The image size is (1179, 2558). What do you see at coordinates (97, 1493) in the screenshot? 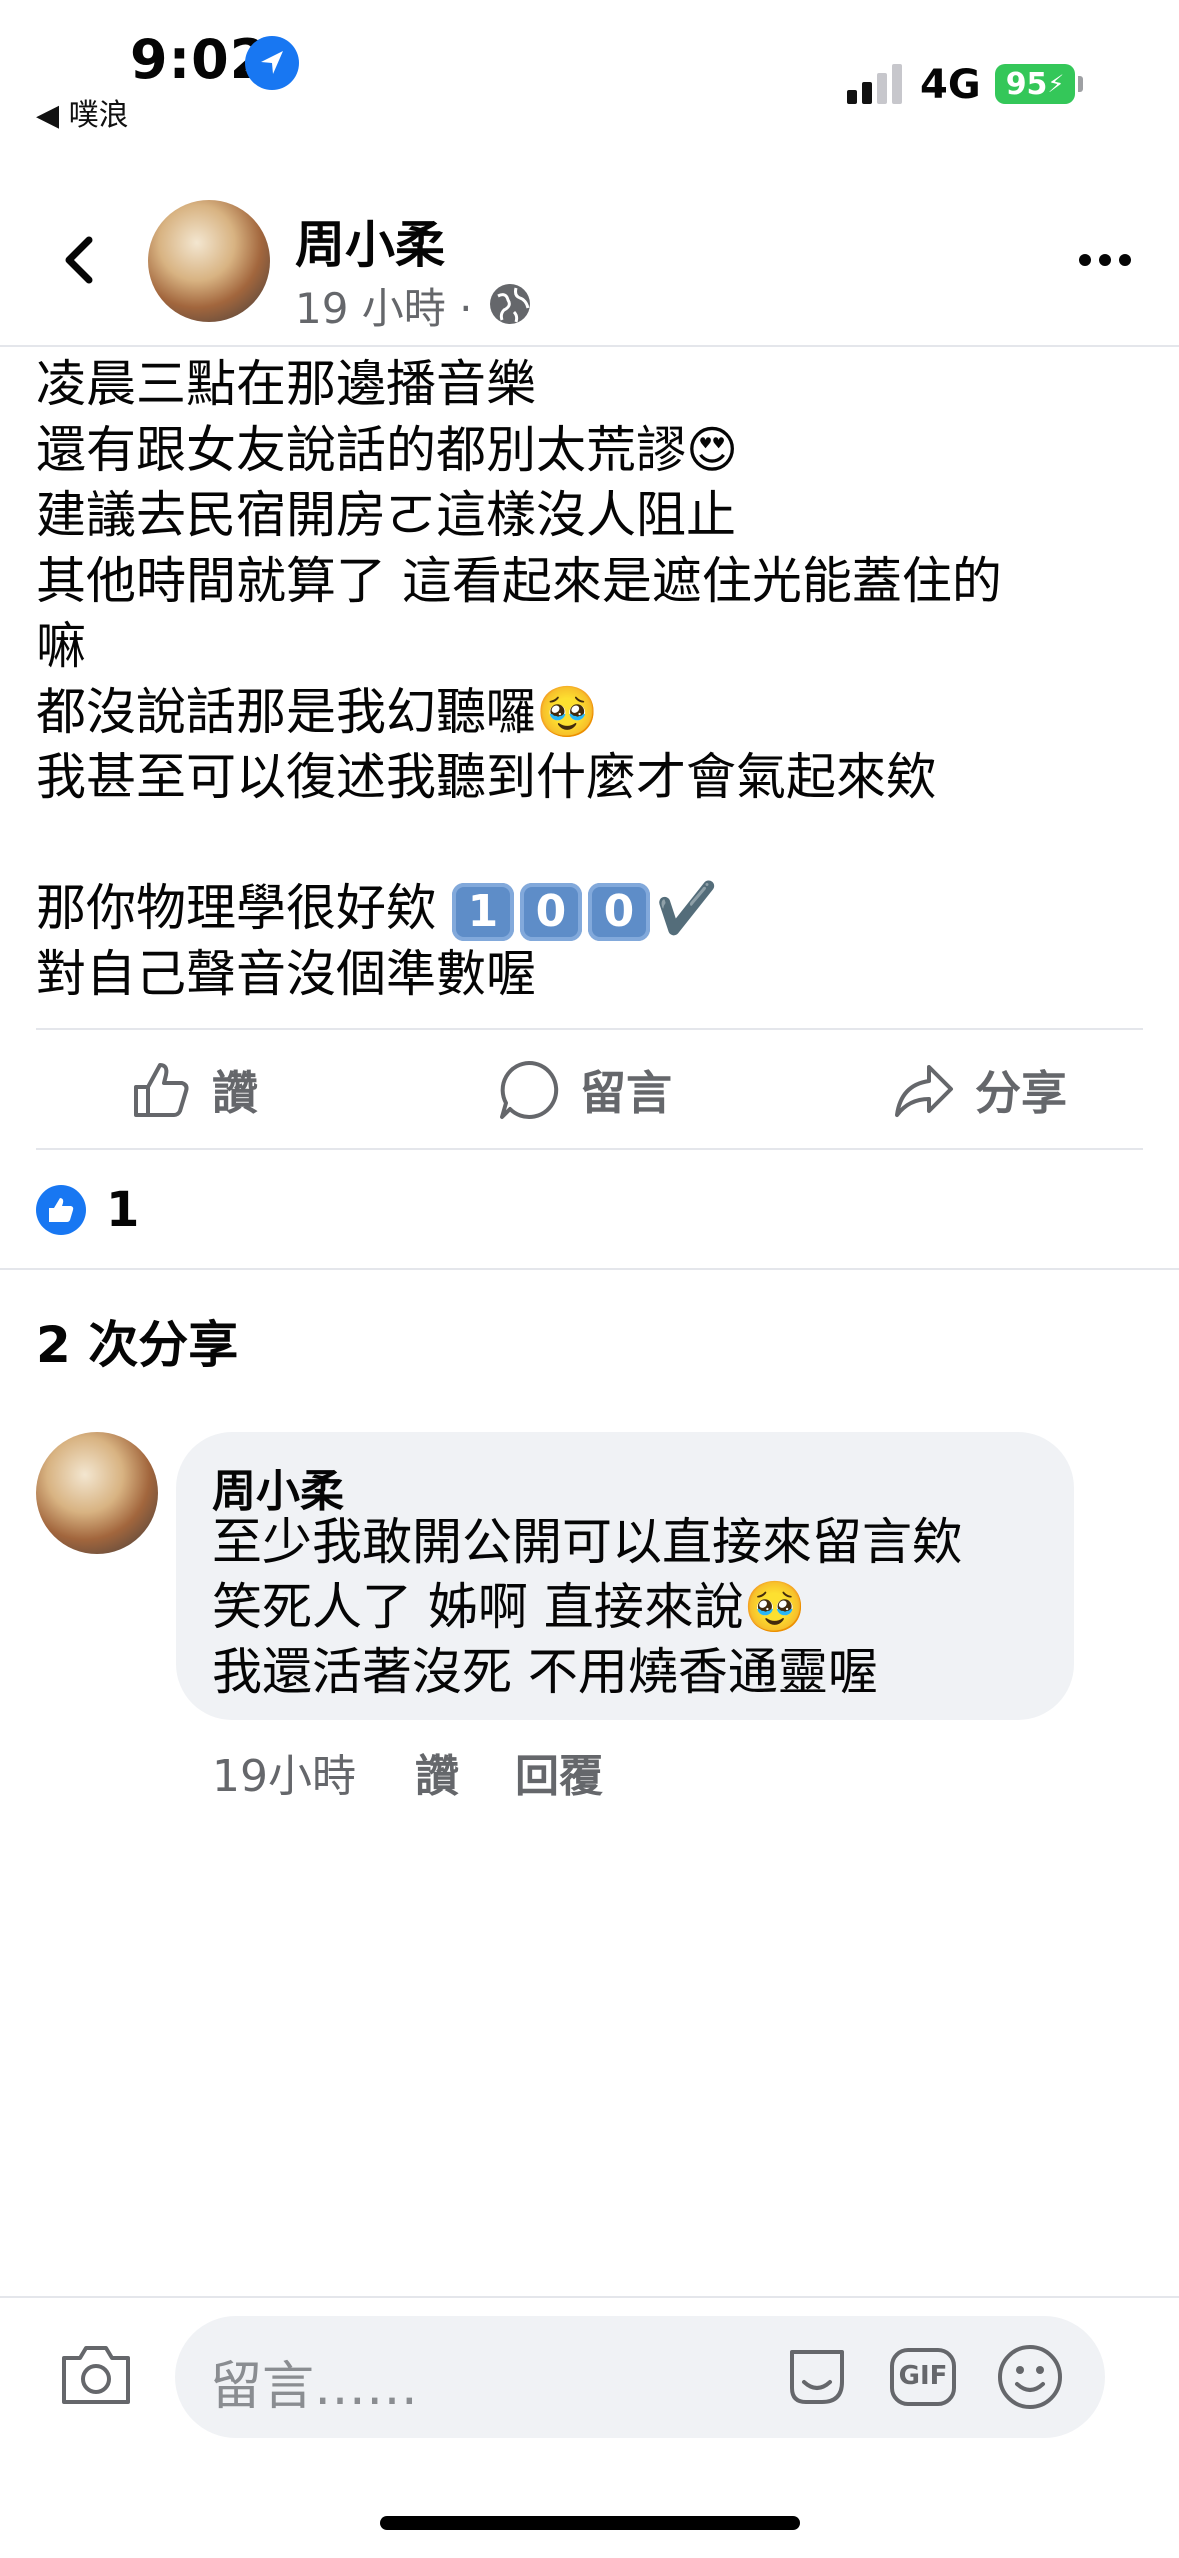
I see `commenter-avatar` at bounding box center [97, 1493].